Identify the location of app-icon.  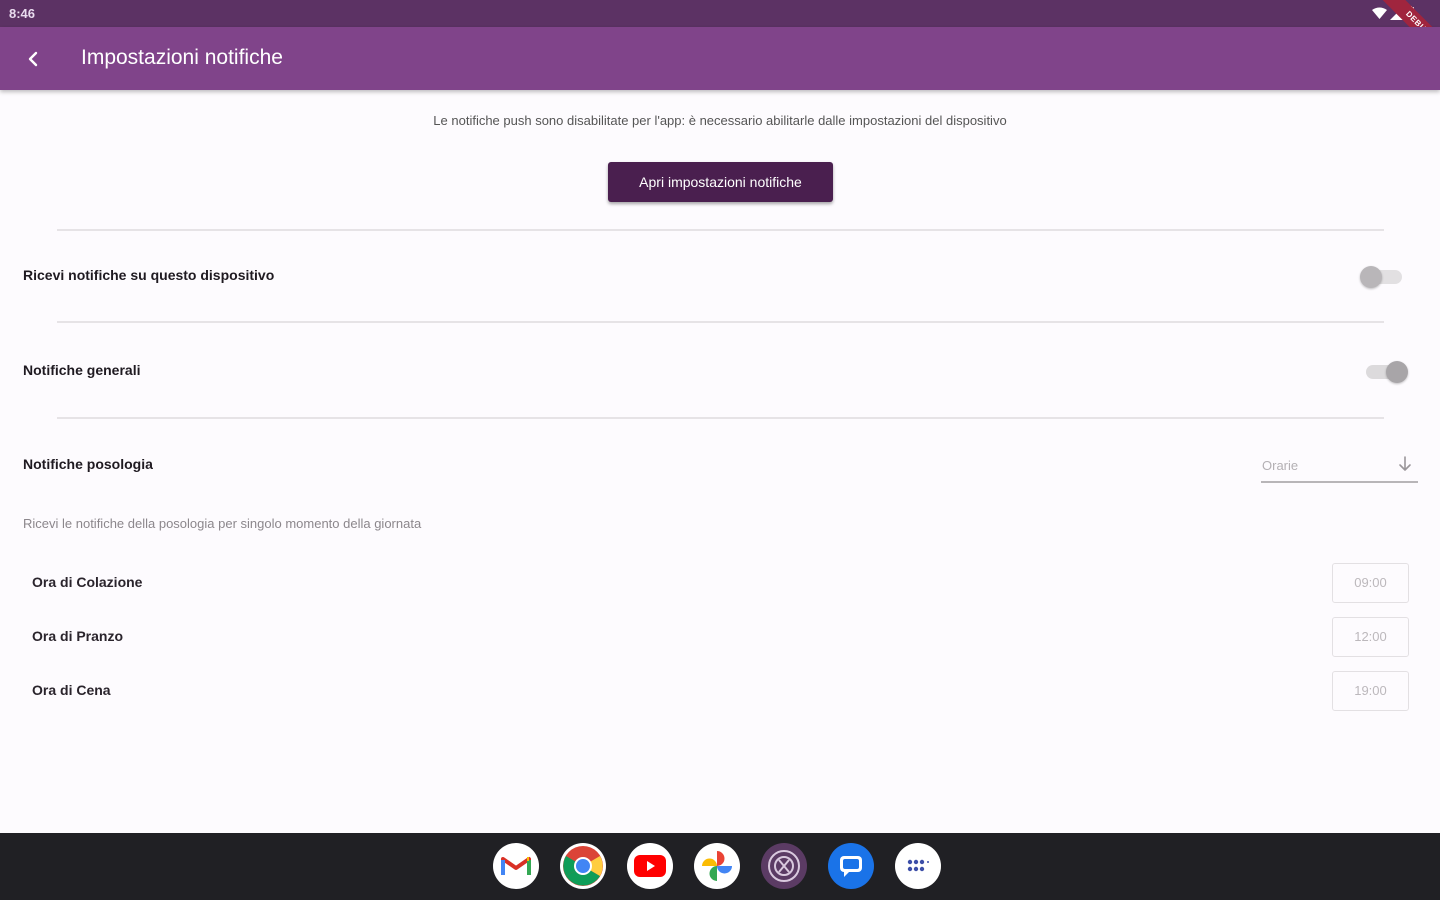
(784, 866).